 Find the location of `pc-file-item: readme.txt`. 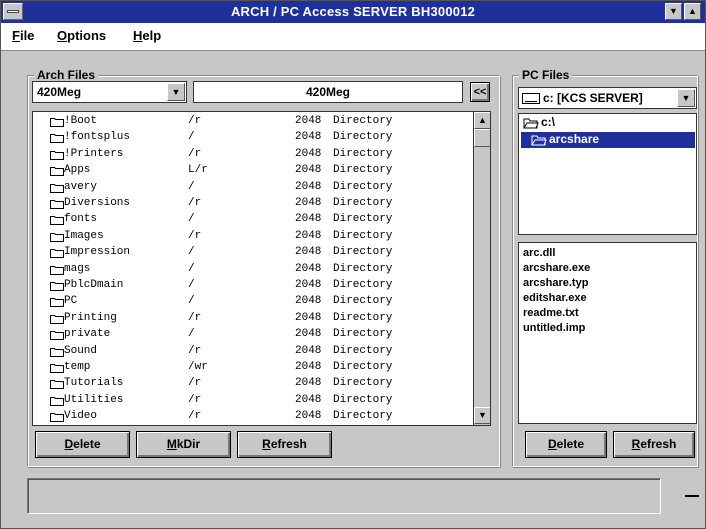

pc-file-item: readme.txt is located at coordinates (551, 314).